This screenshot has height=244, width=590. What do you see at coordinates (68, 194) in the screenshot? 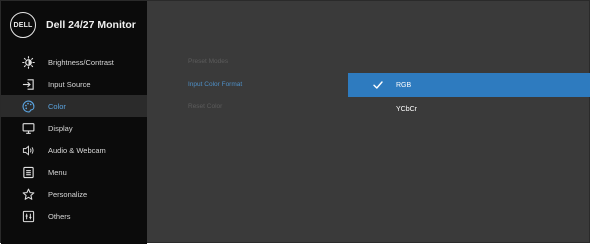
I see `menu-label: Personalize` at bounding box center [68, 194].